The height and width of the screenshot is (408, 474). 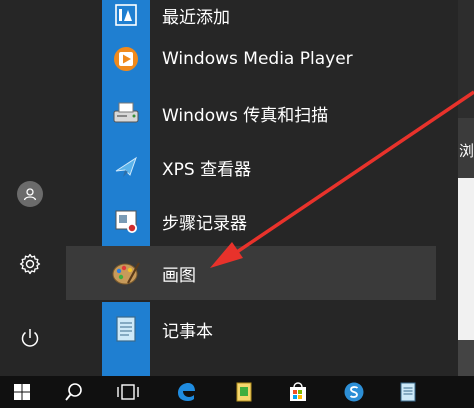 I want to click on notepad-icon, so click(x=408, y=392).